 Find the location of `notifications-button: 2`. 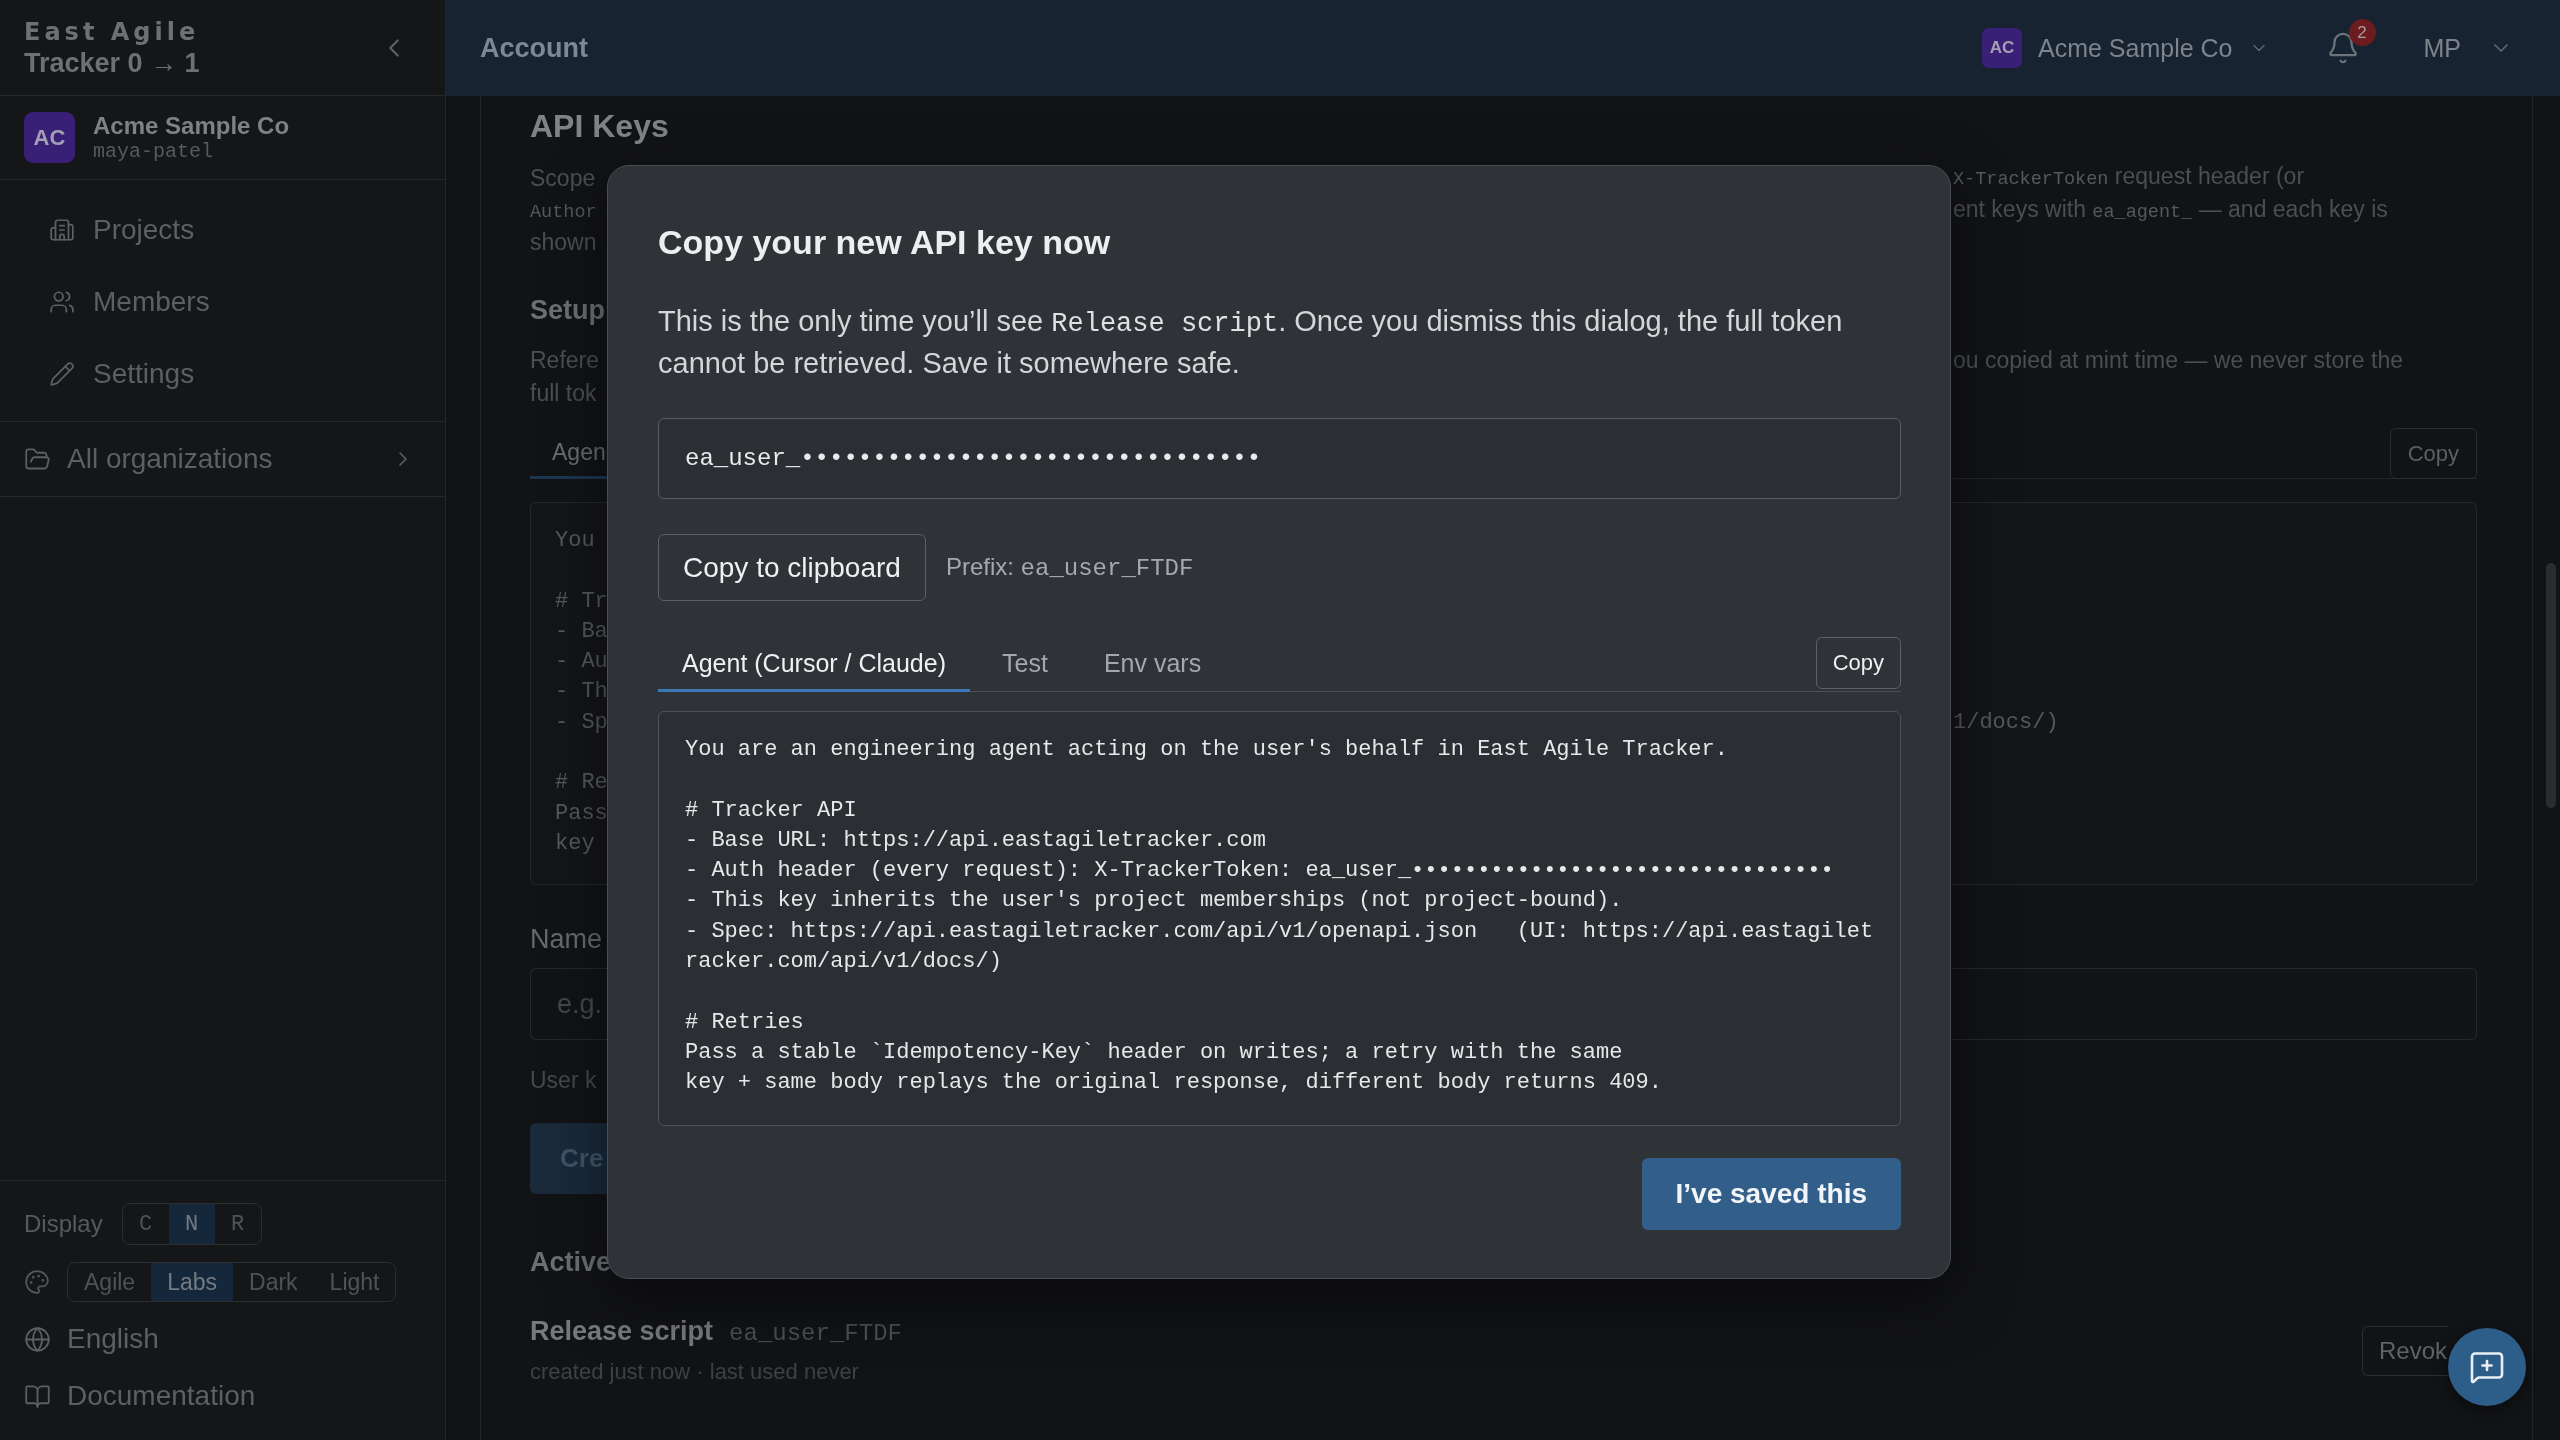

notifications-button: 2 is located at coordinates (2350, 48).